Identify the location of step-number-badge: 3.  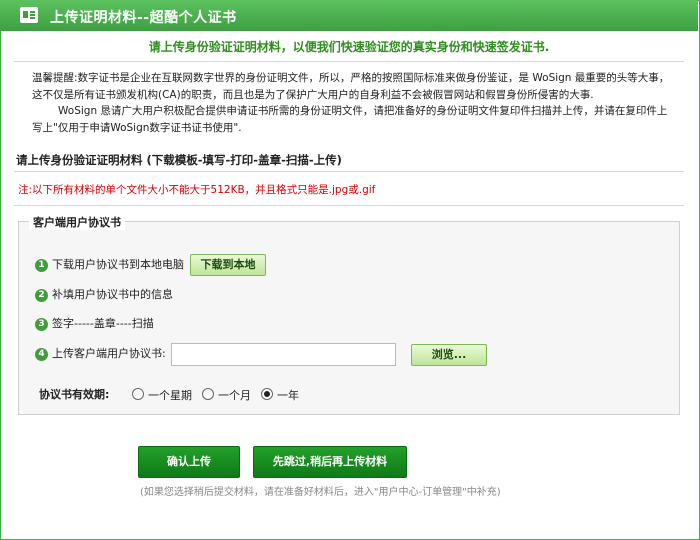
(41, 324).